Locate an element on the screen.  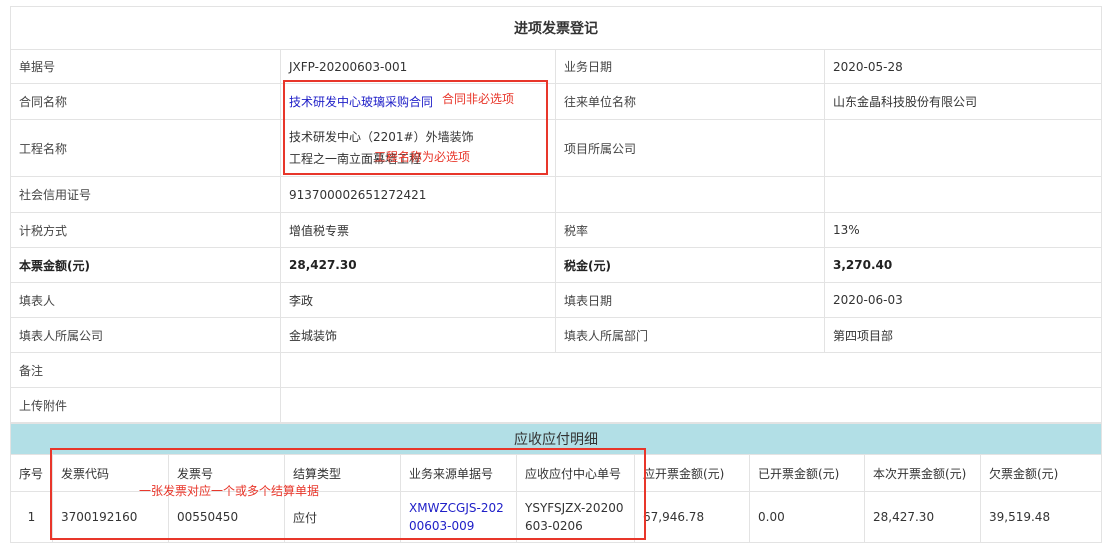
filler-company-label: 填表人所属公司 is located at coordinates (145, 335).